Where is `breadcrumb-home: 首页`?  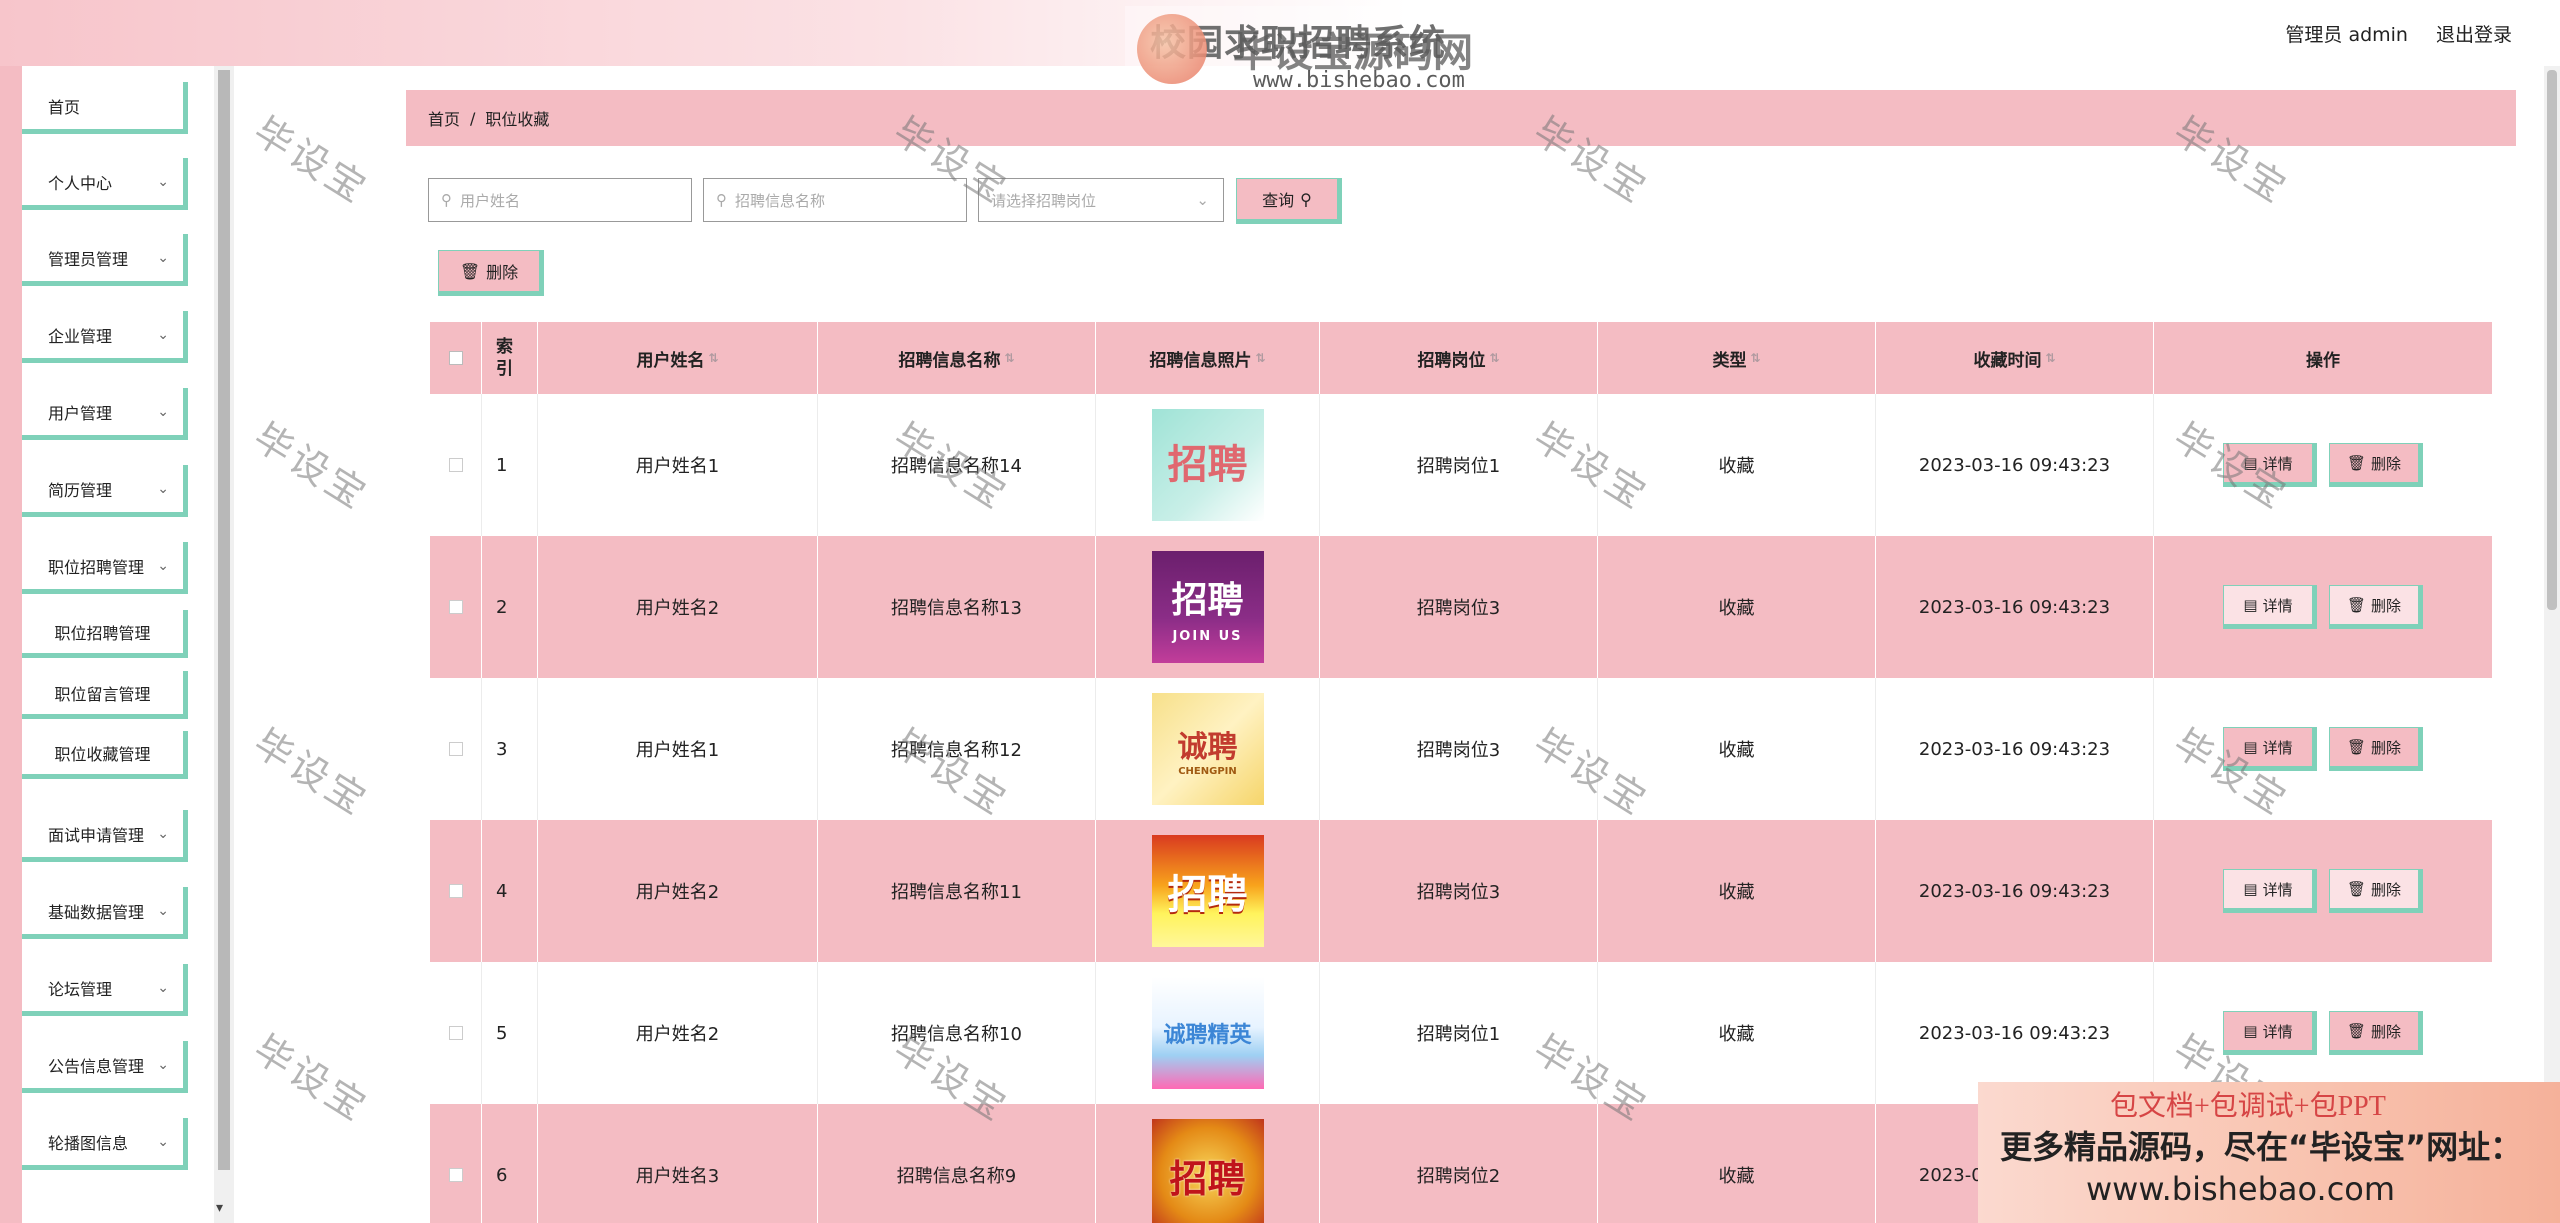
breadcrumb-home: 首页 is located at coordinates (444, 118).